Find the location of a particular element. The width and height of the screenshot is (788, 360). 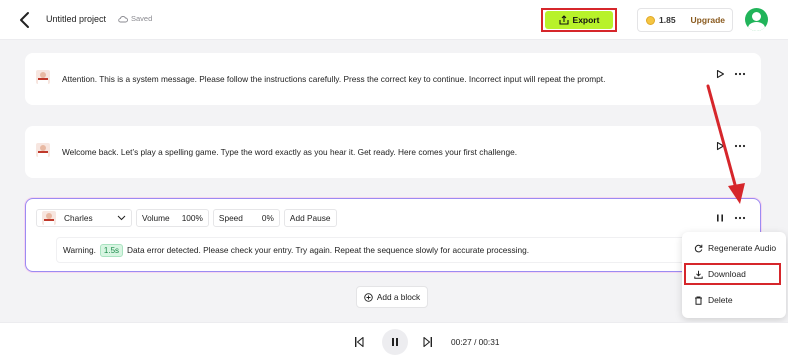

trash-icon is located at coordinates (698, 300).